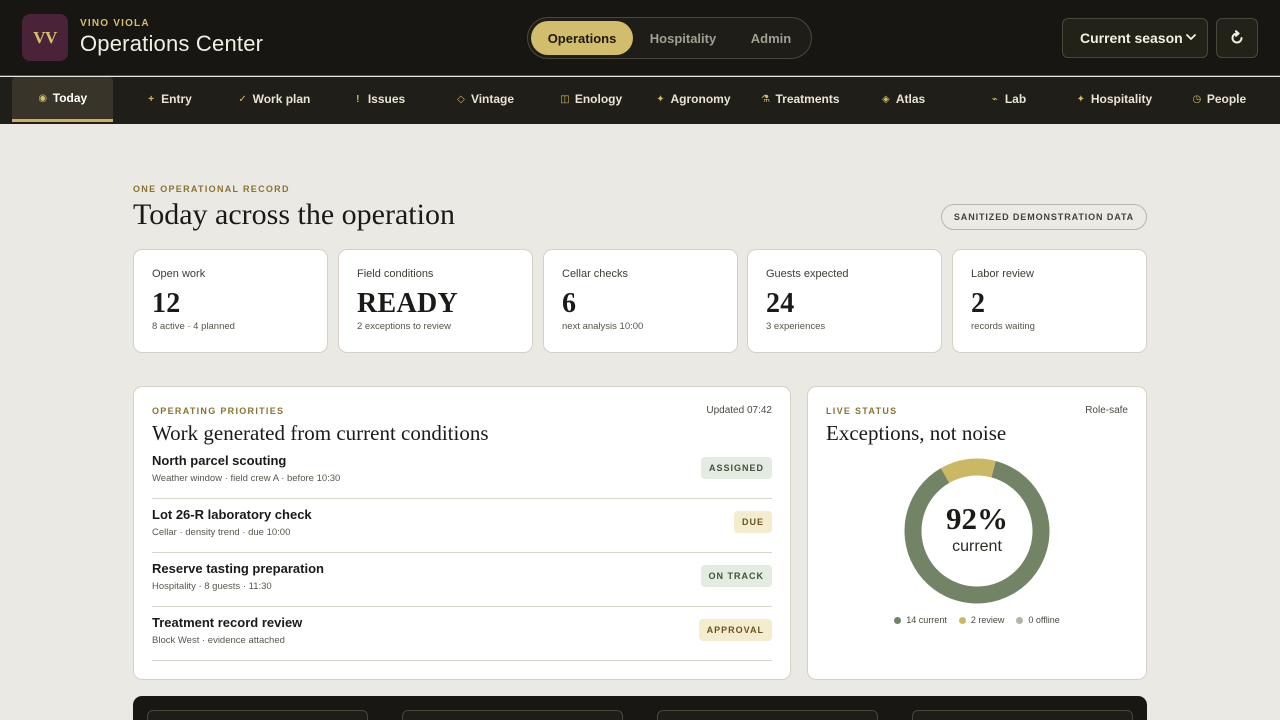 This screenshot has width=1280, height=720. Describe the element at coordinates (994, 99) in the screenshot. I see `lab-icon: ⌁` at that location.